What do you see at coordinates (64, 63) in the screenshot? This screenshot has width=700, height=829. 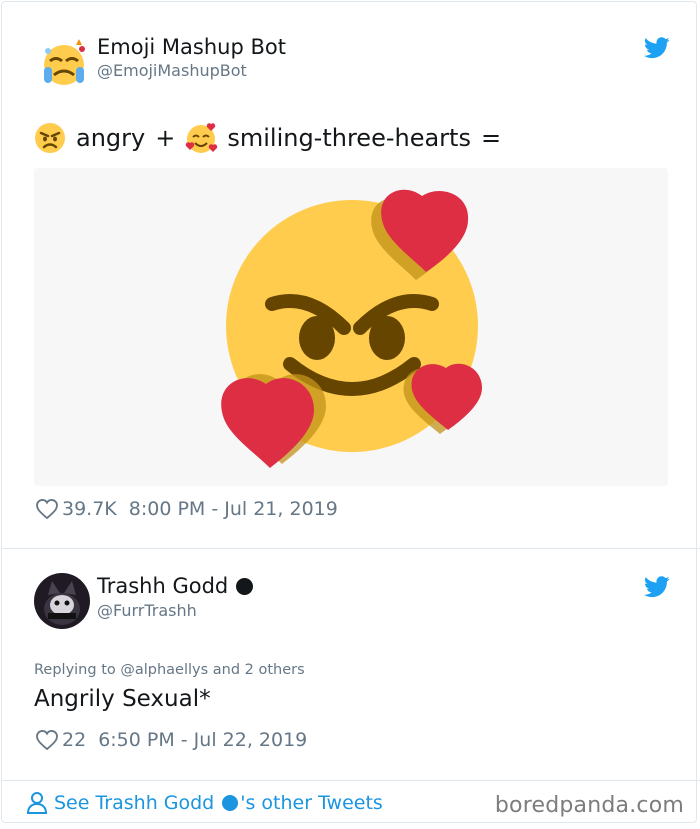 I see `avatar-emoji-mashup-bot` at bounding box center [64, 63].